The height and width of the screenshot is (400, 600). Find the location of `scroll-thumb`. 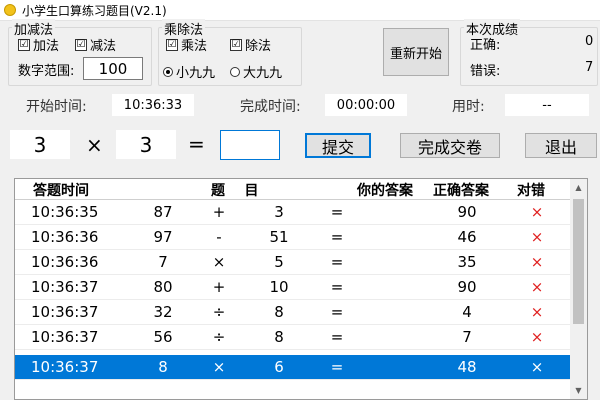

scroll-thumb is located at coordinates (578, 261).